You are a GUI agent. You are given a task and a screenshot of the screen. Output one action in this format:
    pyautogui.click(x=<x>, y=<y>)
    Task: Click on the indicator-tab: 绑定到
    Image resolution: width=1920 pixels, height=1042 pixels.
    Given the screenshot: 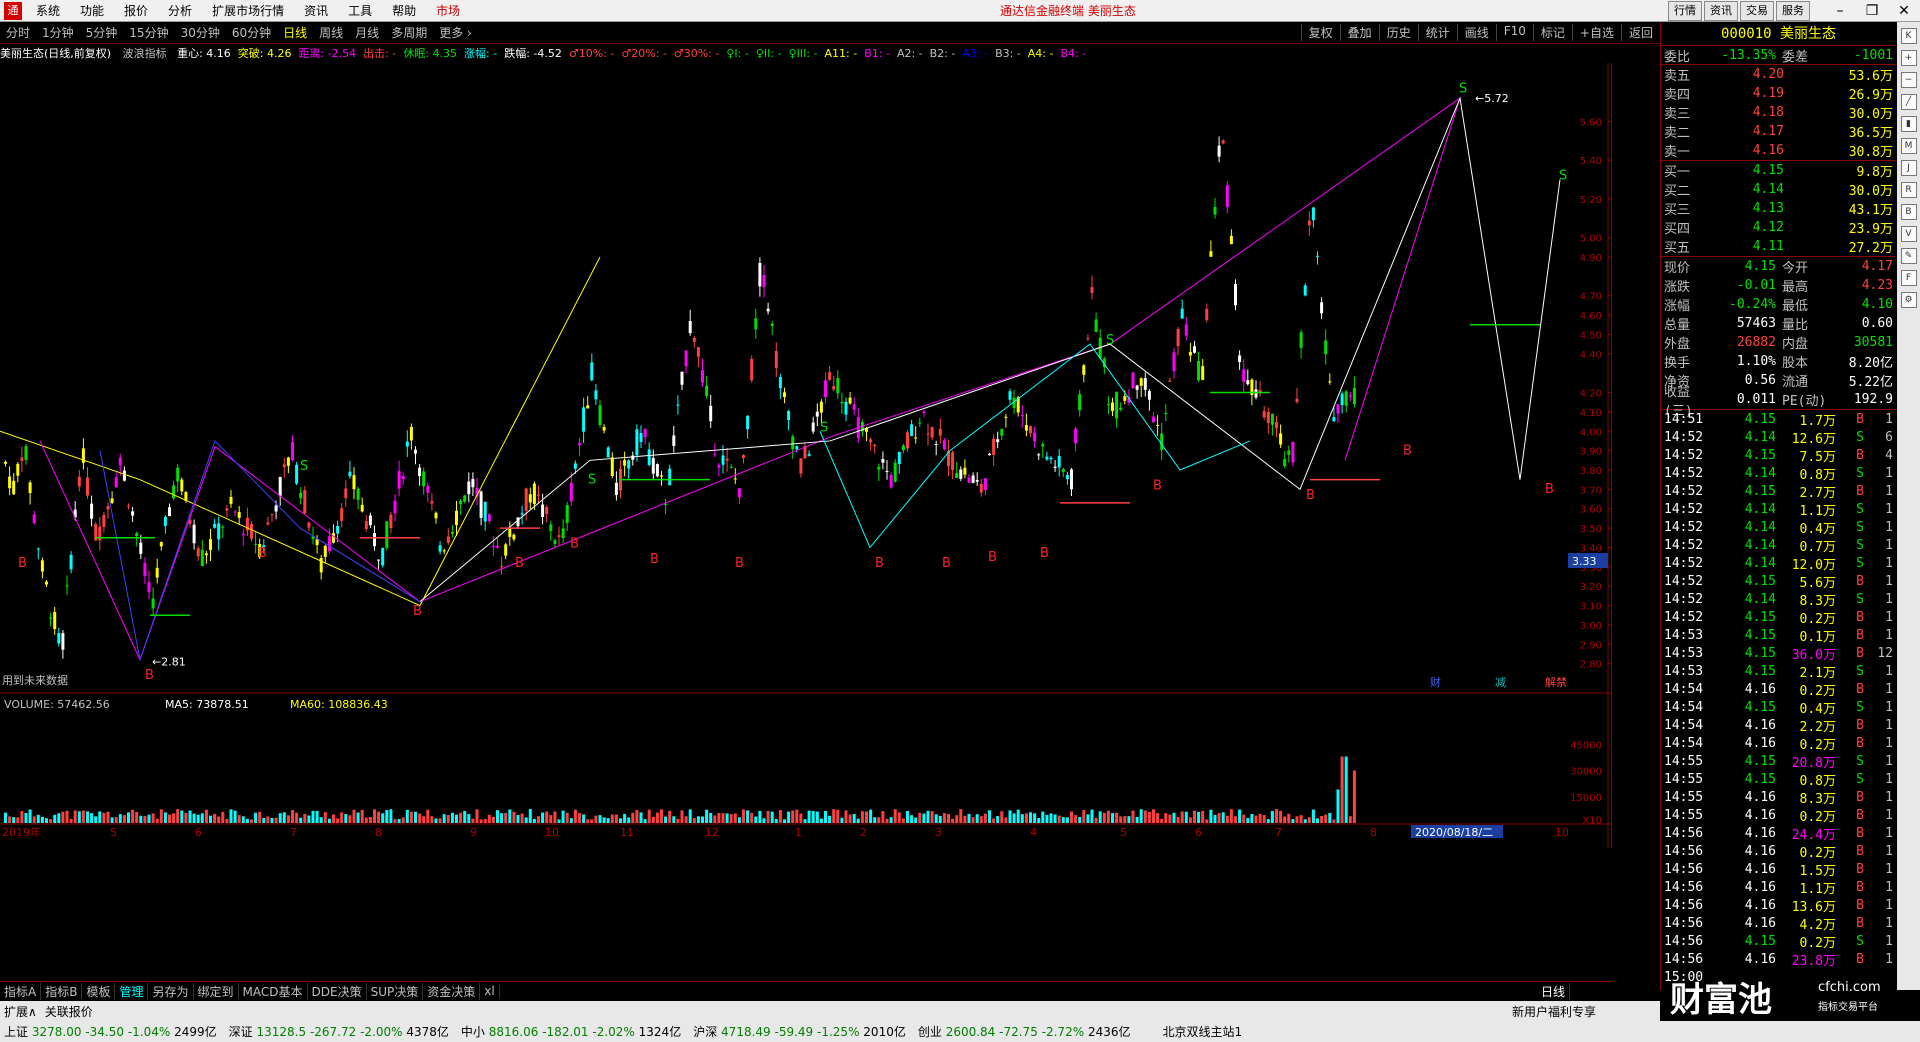 What is the action you would take?
    pyautogui.click(x=216, y=991)
    